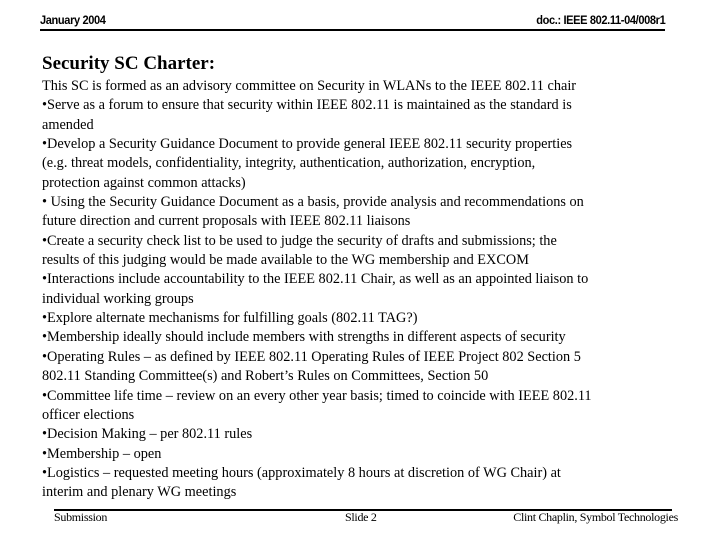 The height and width of the screenshot is (540, 720). What do you see at coordinates (139, 492) in the screenshot?
I see `bullet-logistics-cont: interim and plenary WG meetings` at bounding box center [139, 492].